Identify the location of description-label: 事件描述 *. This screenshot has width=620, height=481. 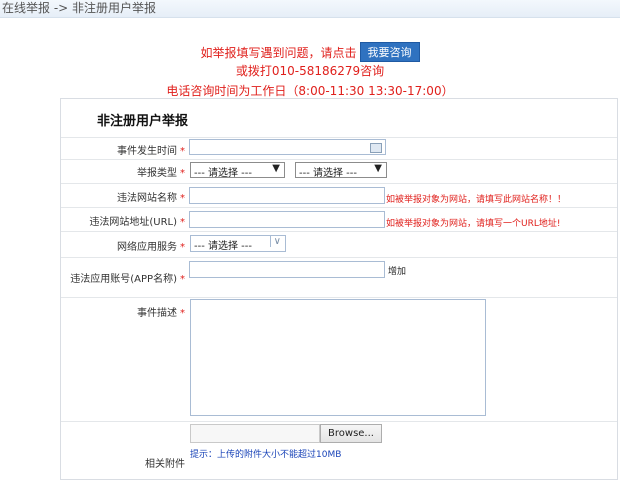
(161, 313).